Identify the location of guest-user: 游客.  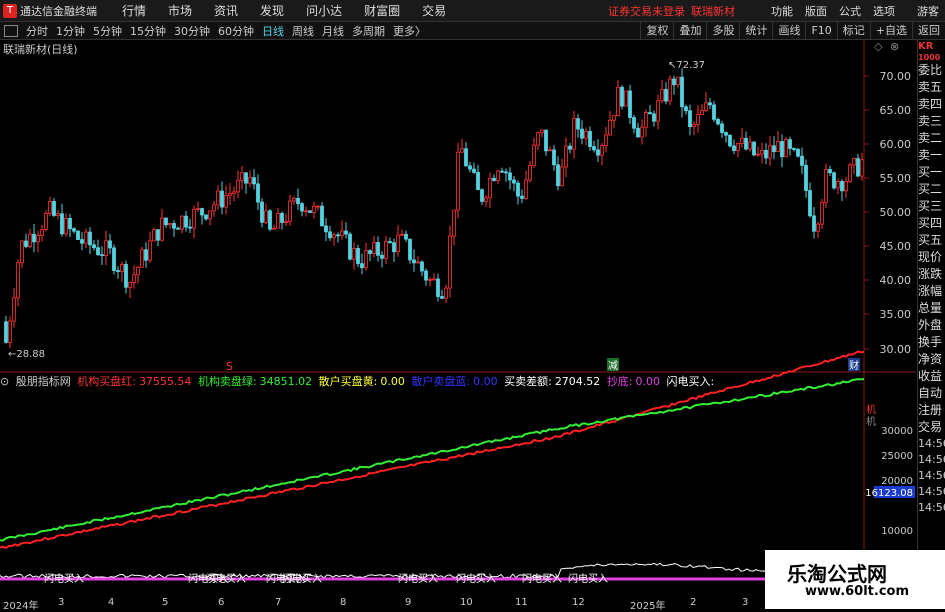
(923, 11).